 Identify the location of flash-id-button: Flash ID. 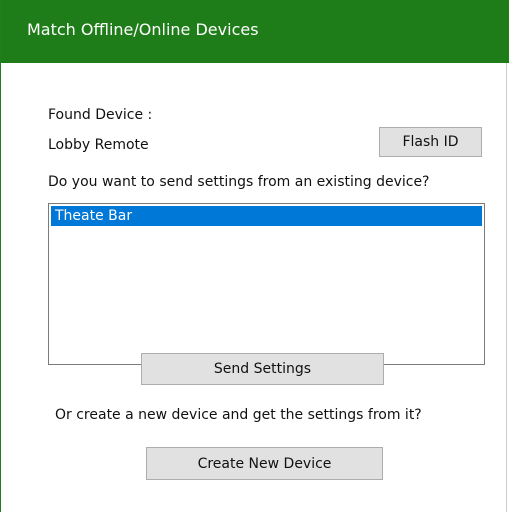
(430, 142).